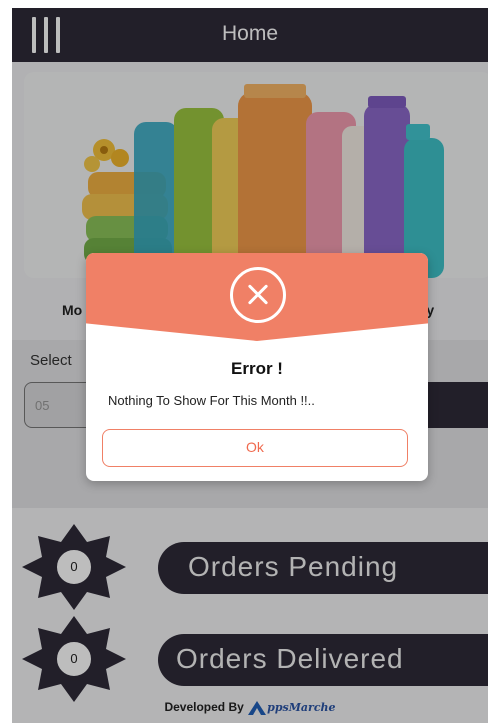  I want to click on close-circle-icon, so click(258, 295).